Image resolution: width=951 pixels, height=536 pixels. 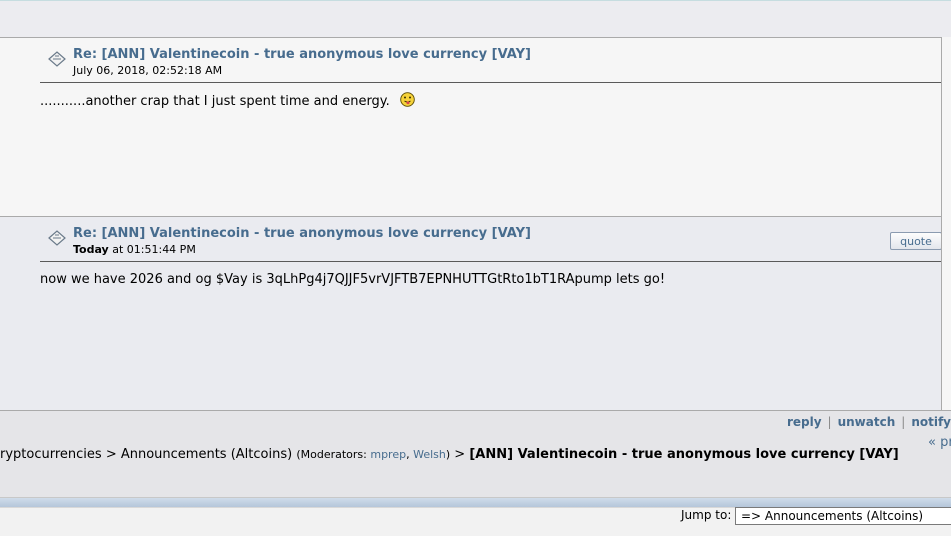 What do you see at coordinates (475, 521) in the screenshot?
I see `jump-to-row: Jump to: => Announcements (Altcoins)` at bounding box center [475, 521].